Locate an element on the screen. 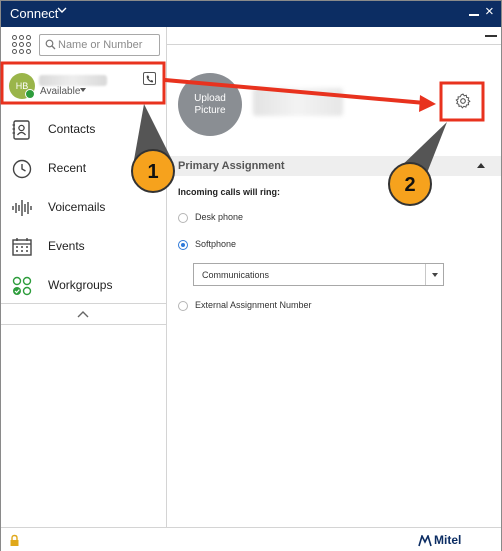  upload-label-line1: Upload is located at coordinates (210, 98).